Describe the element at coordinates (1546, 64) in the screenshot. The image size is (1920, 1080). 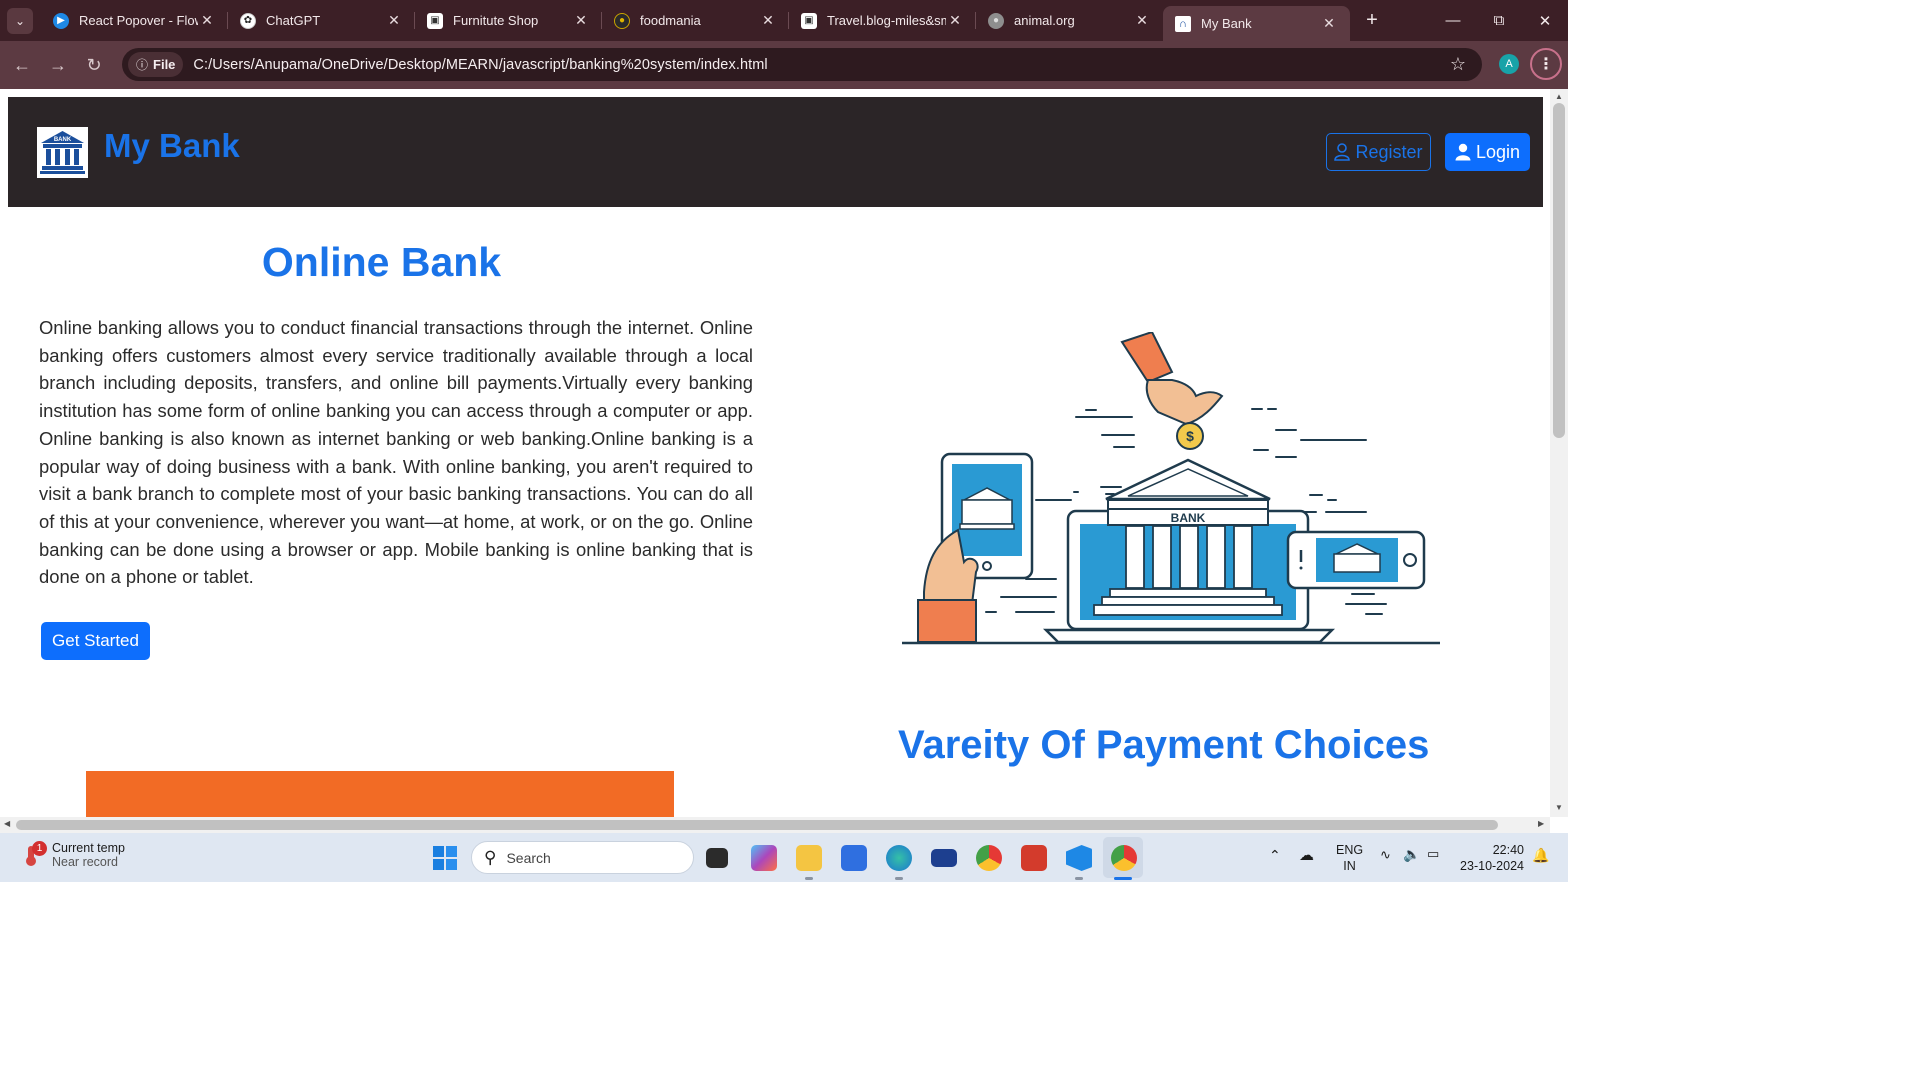
I see `browser-menu-icon: ⋮` at that location.